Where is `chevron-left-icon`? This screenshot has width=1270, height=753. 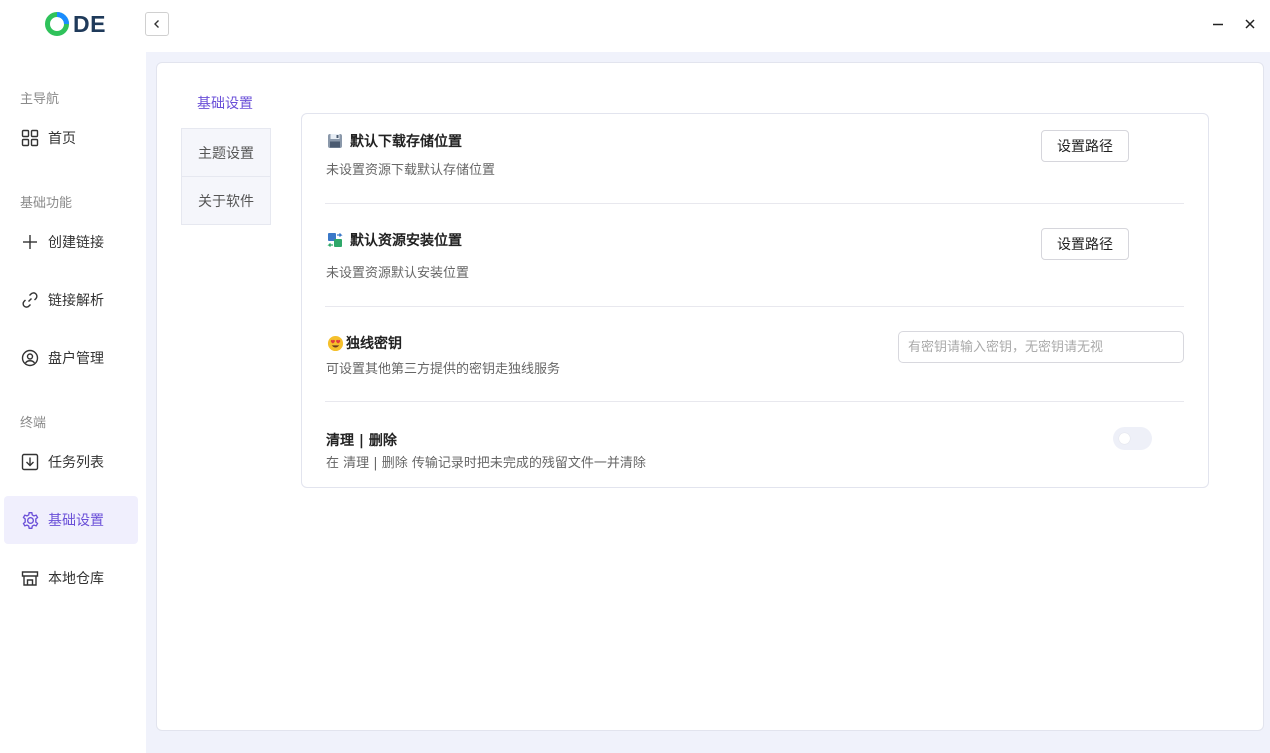
chevron-left-icon is located at coordinates (156, 24).